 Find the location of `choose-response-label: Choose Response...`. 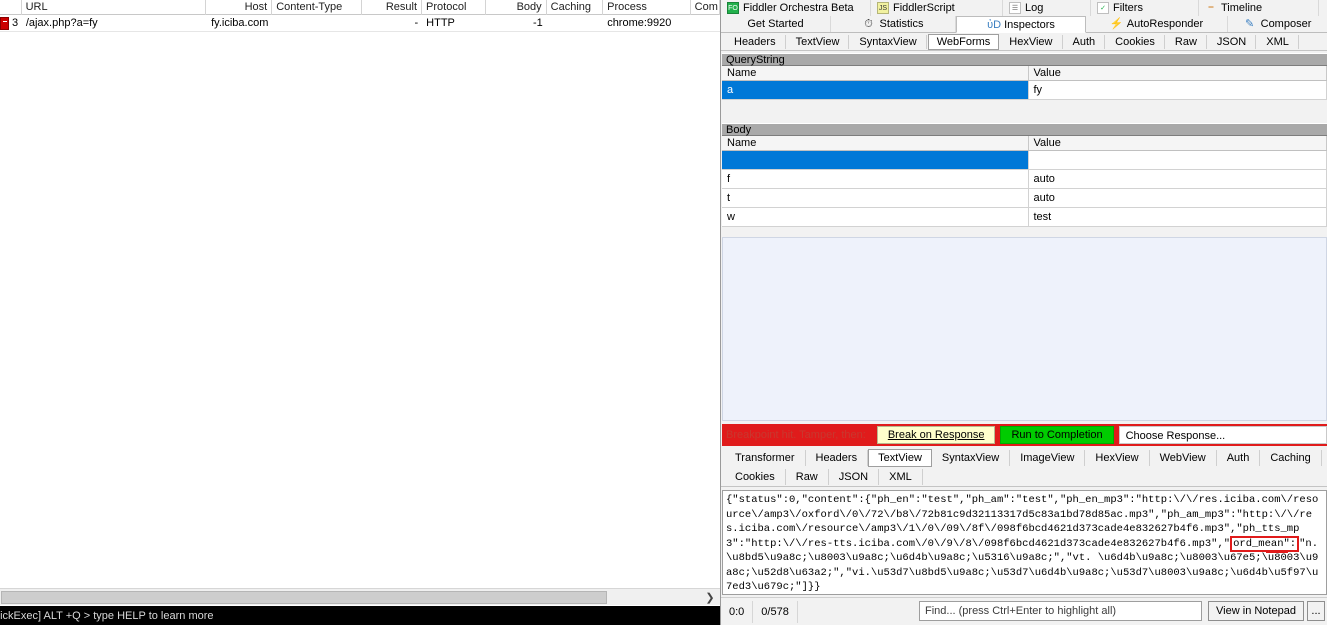

choose-response-label: Choose Response... is located at coordinates (1175, 436).